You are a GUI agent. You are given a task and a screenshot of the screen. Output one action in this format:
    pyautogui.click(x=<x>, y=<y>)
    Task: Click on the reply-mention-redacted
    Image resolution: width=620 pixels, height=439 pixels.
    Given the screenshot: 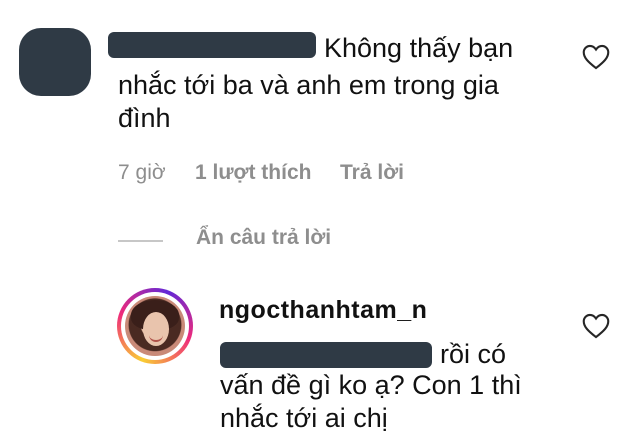 What is the action you would take?
    pyautogui.click(x=326, y=355)
    